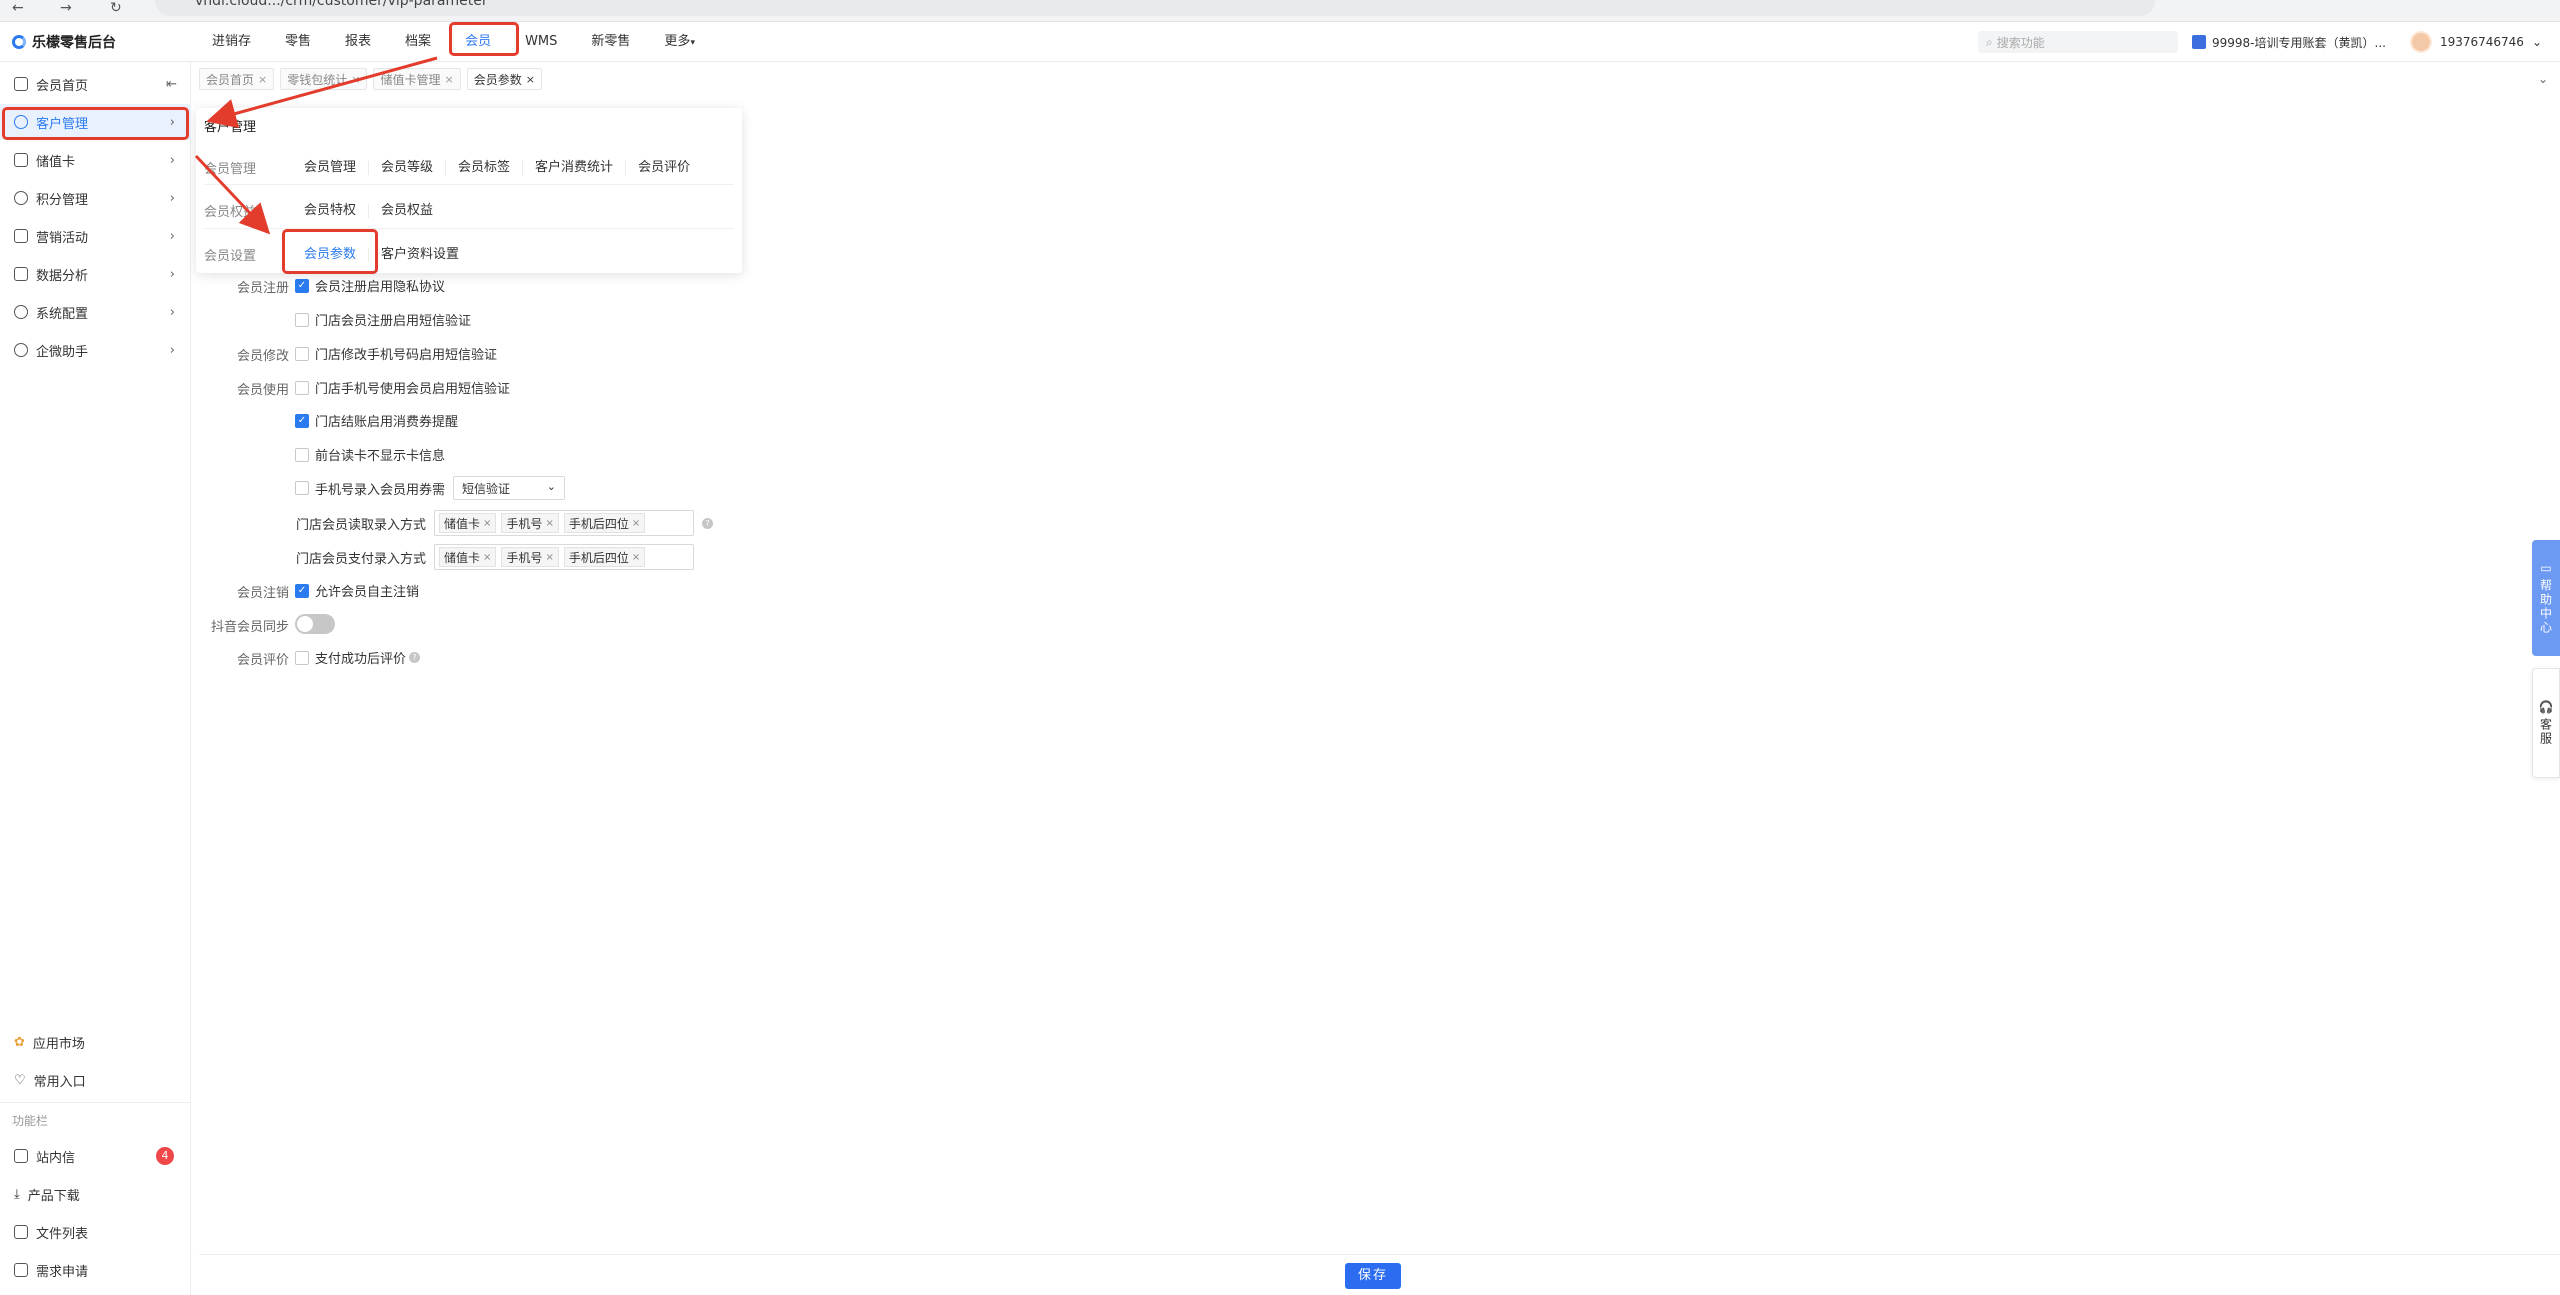 This screenshot has width=2560, height=1295. I want to click on search-input: ⌕ 搜索功能, so click(2078, 42).